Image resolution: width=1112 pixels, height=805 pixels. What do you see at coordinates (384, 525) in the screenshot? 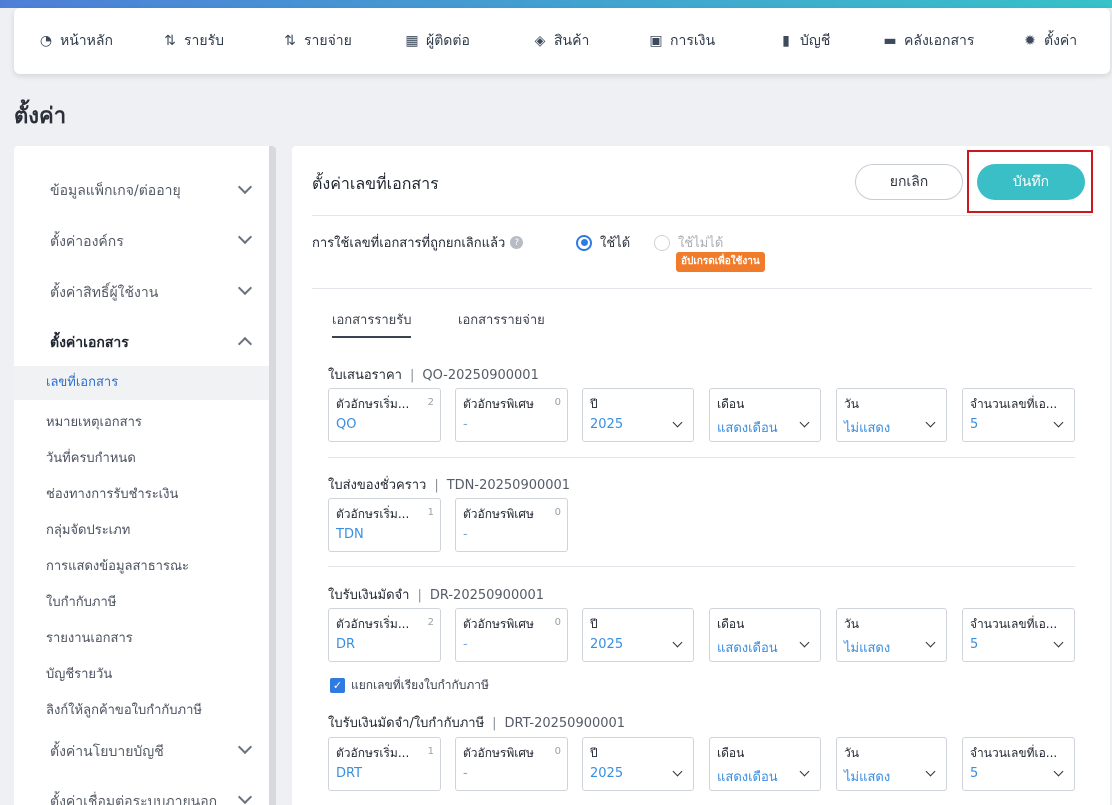
I see `prefix-field: ตัวอักษรเริ่ม... 1 TDN` at bounding box center [384, 525].